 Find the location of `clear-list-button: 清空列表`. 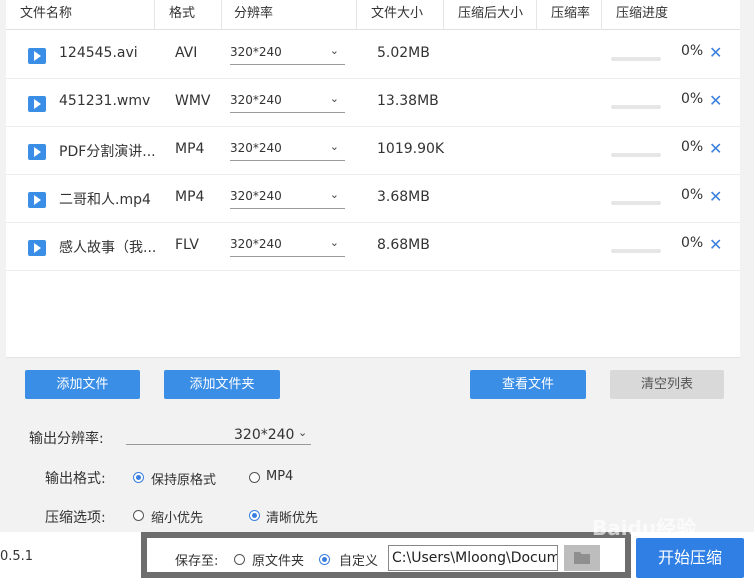

clear-list-button: 清空列表 is located at coordinates (667, 384).